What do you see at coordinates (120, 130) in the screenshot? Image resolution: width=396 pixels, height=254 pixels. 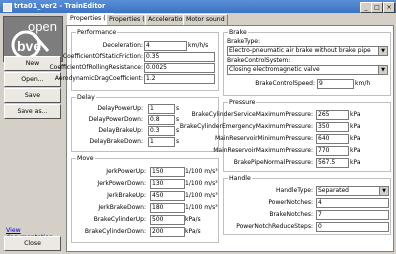 I see `delay-brake-up-label: DelayBrakeUp:` at bounding box center [120, 130].